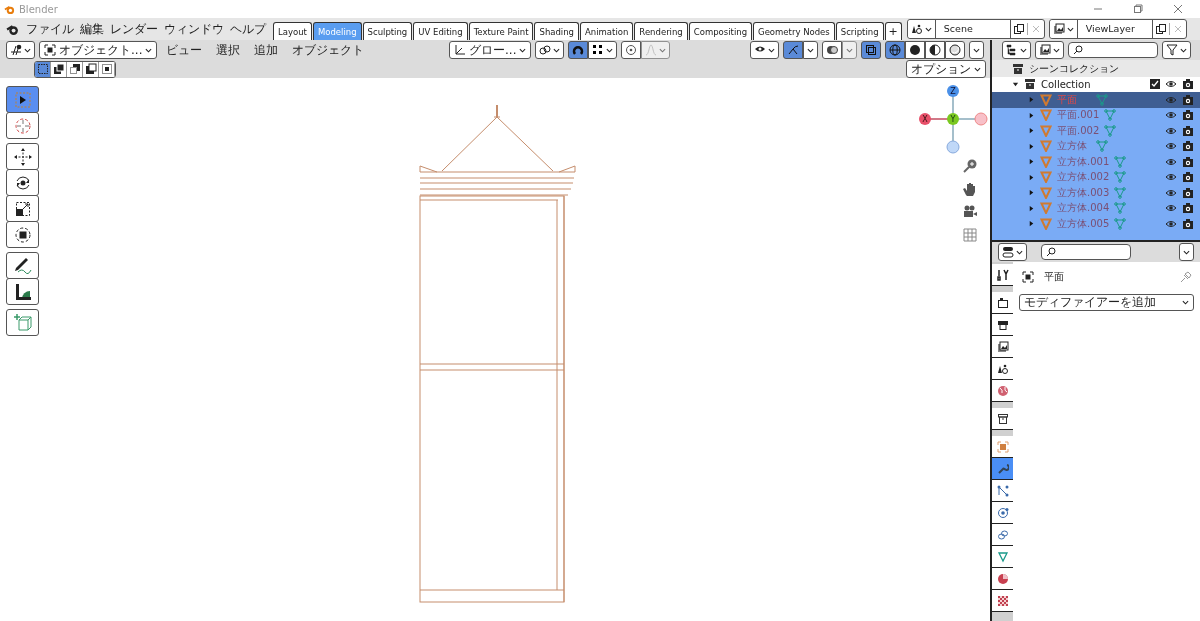  What do you see at coordinates (292, 31) in the screenshot?
I see `workspace-tab: Layout` at bounding box center [292, 31].